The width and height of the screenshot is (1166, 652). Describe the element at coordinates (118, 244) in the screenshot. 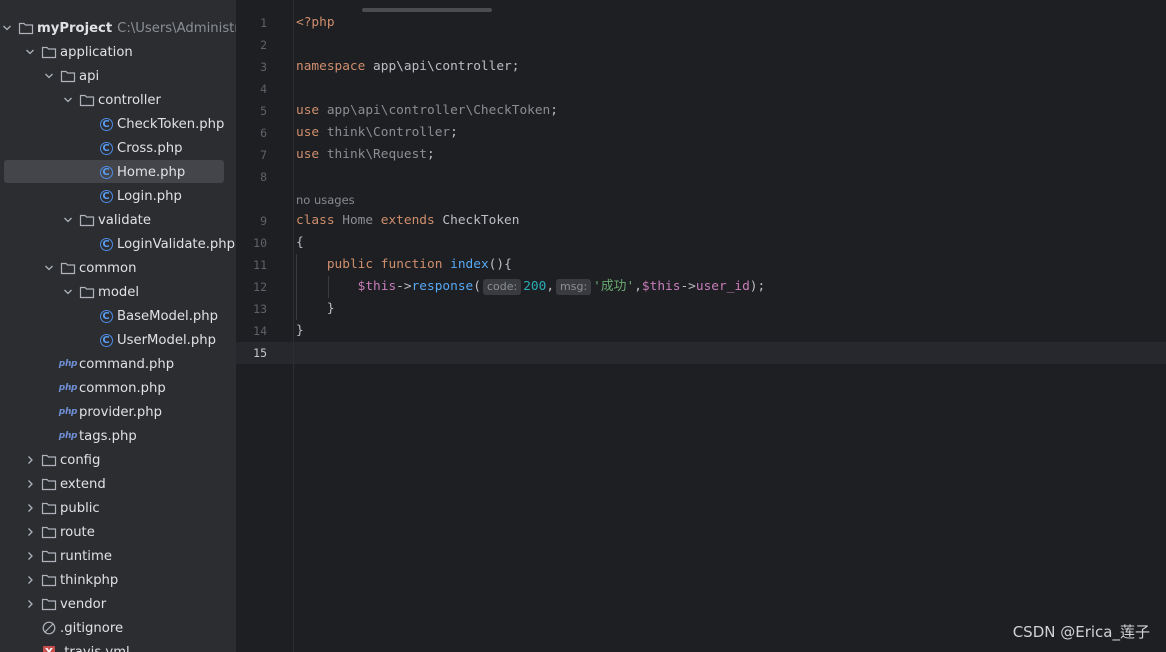

I see `tree-item-loginvalidate-php: C LoginValidate.php` at that location.